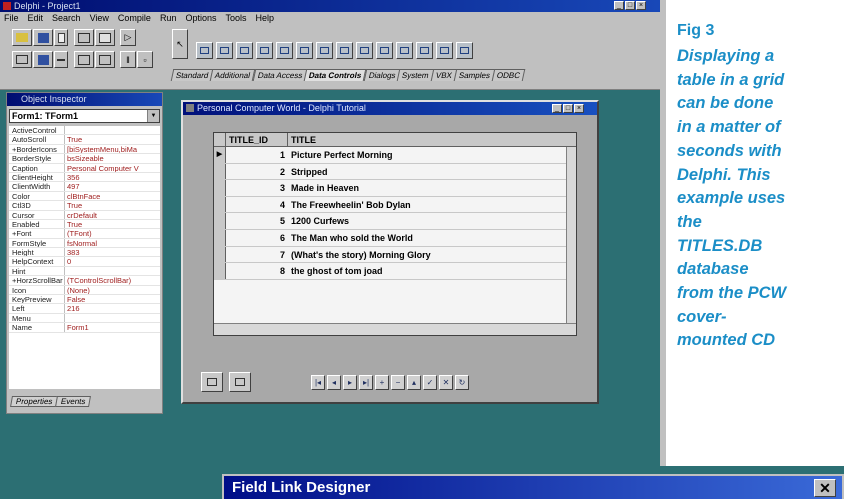 The width and height of the screenshot is (844, 499). I want to click on menu-compile: Compile, so click(134, 18).